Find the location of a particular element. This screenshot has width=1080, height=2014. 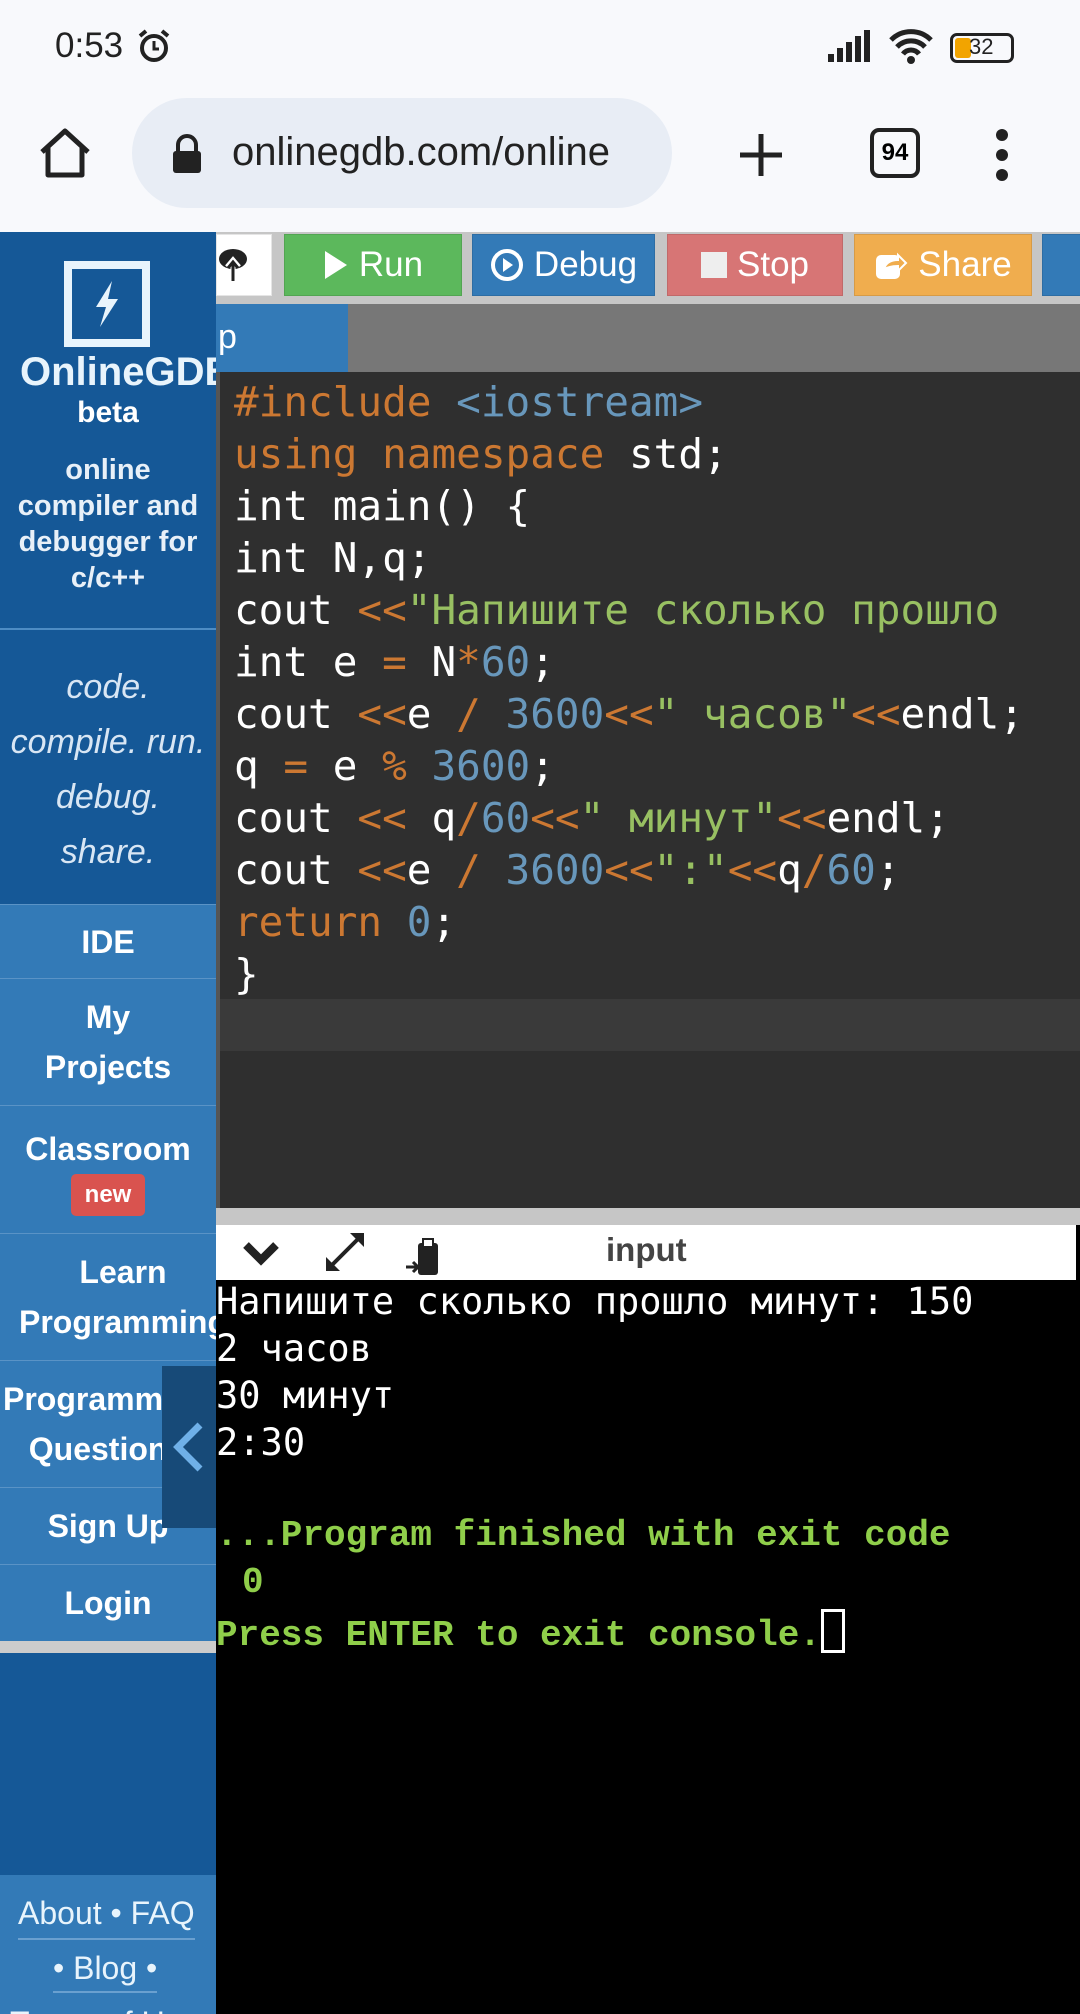

battery-level: 32 is located at coordinates (981, 46).